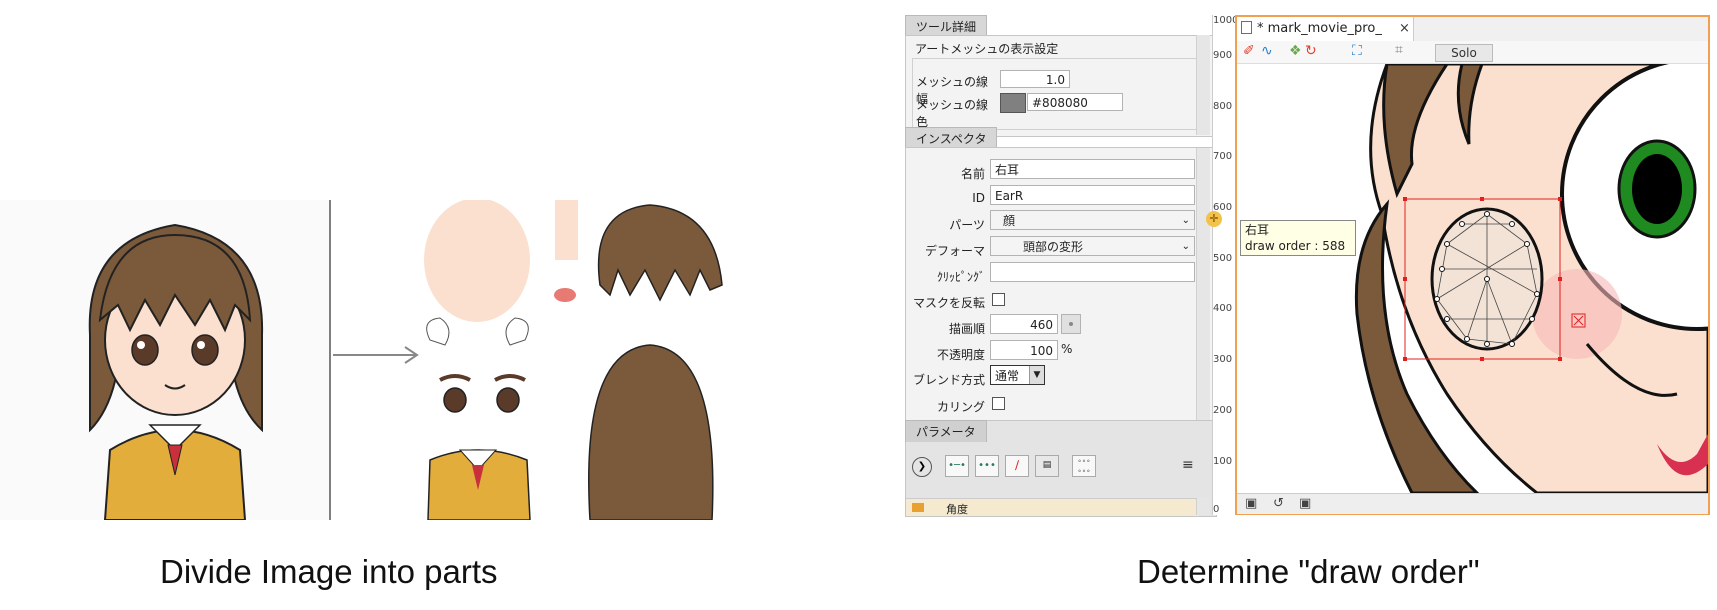  I want to click on canvas-toolbar: ✐ ∿ ❖ ↻ ⛶ ⌗ Solo, so click(1472, 52).